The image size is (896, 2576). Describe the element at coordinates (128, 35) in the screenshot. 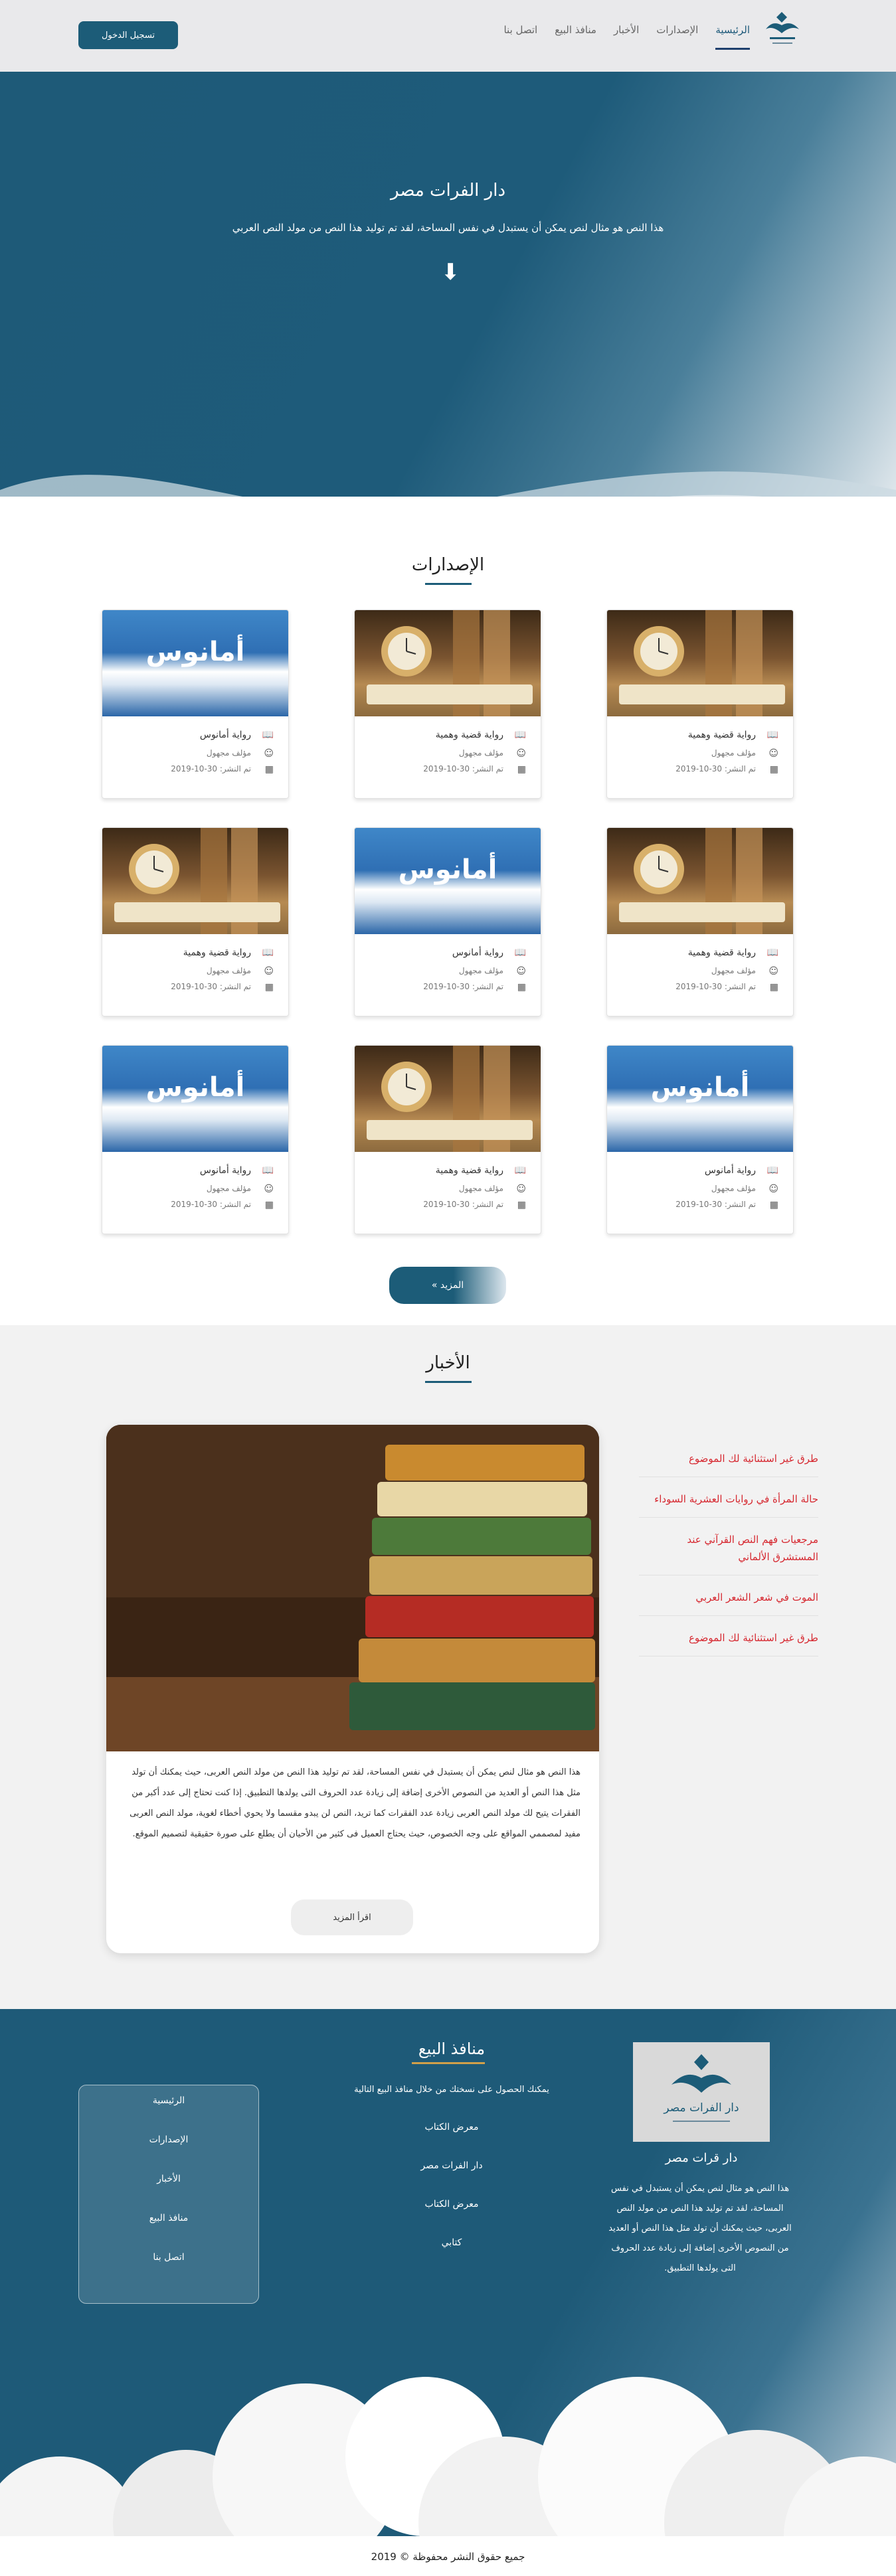

I see `login-button: تسجيل الدخول` at that location.